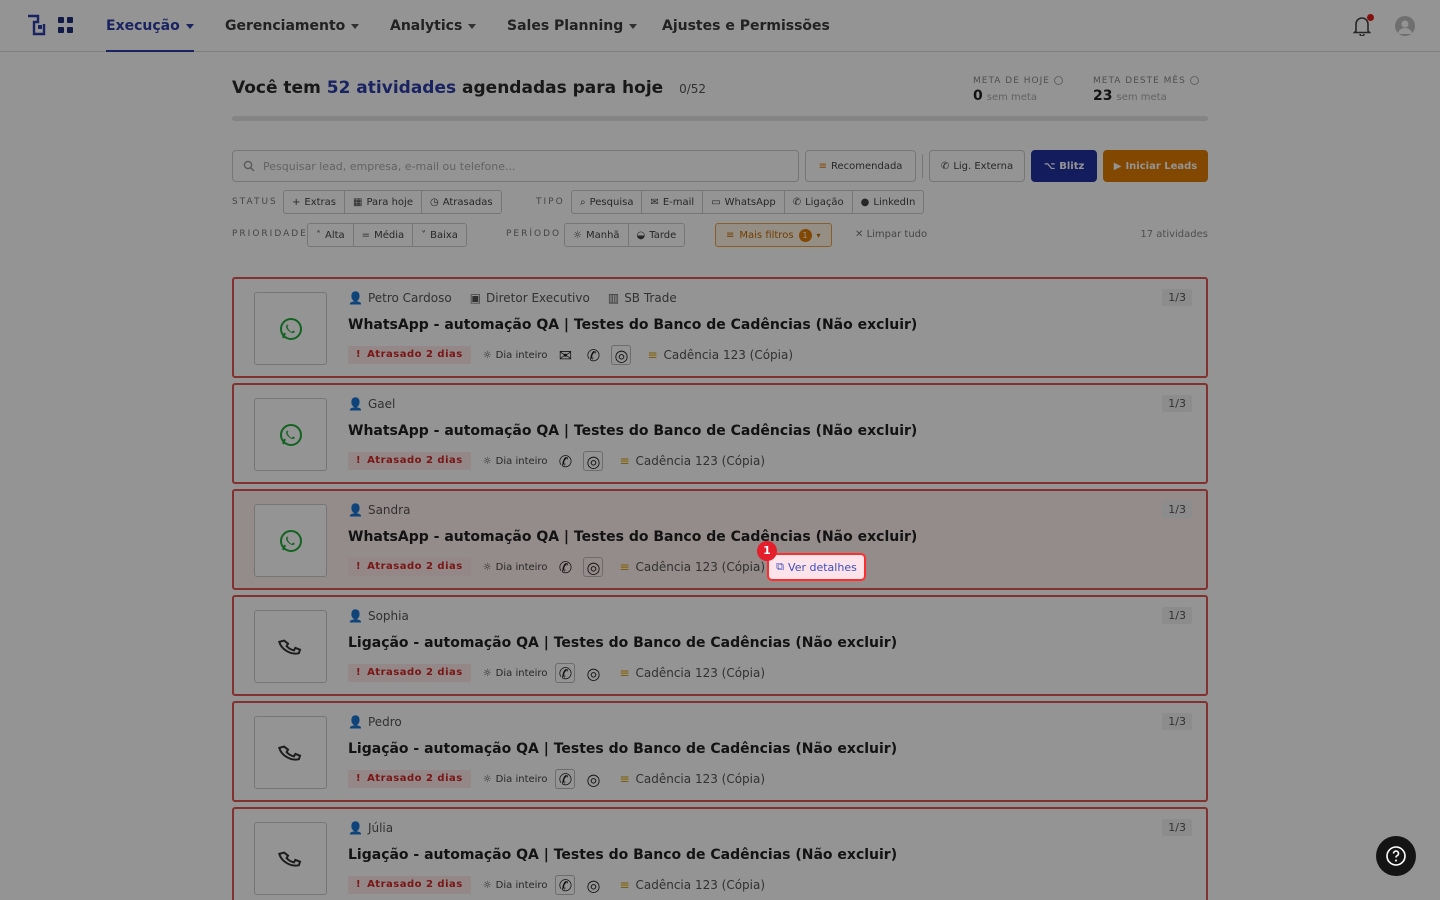  What do you see at coordinates (673, 202) in the screenshot?
I see `filter-email: ✉ E-mail` at bounding box center [673, 202].